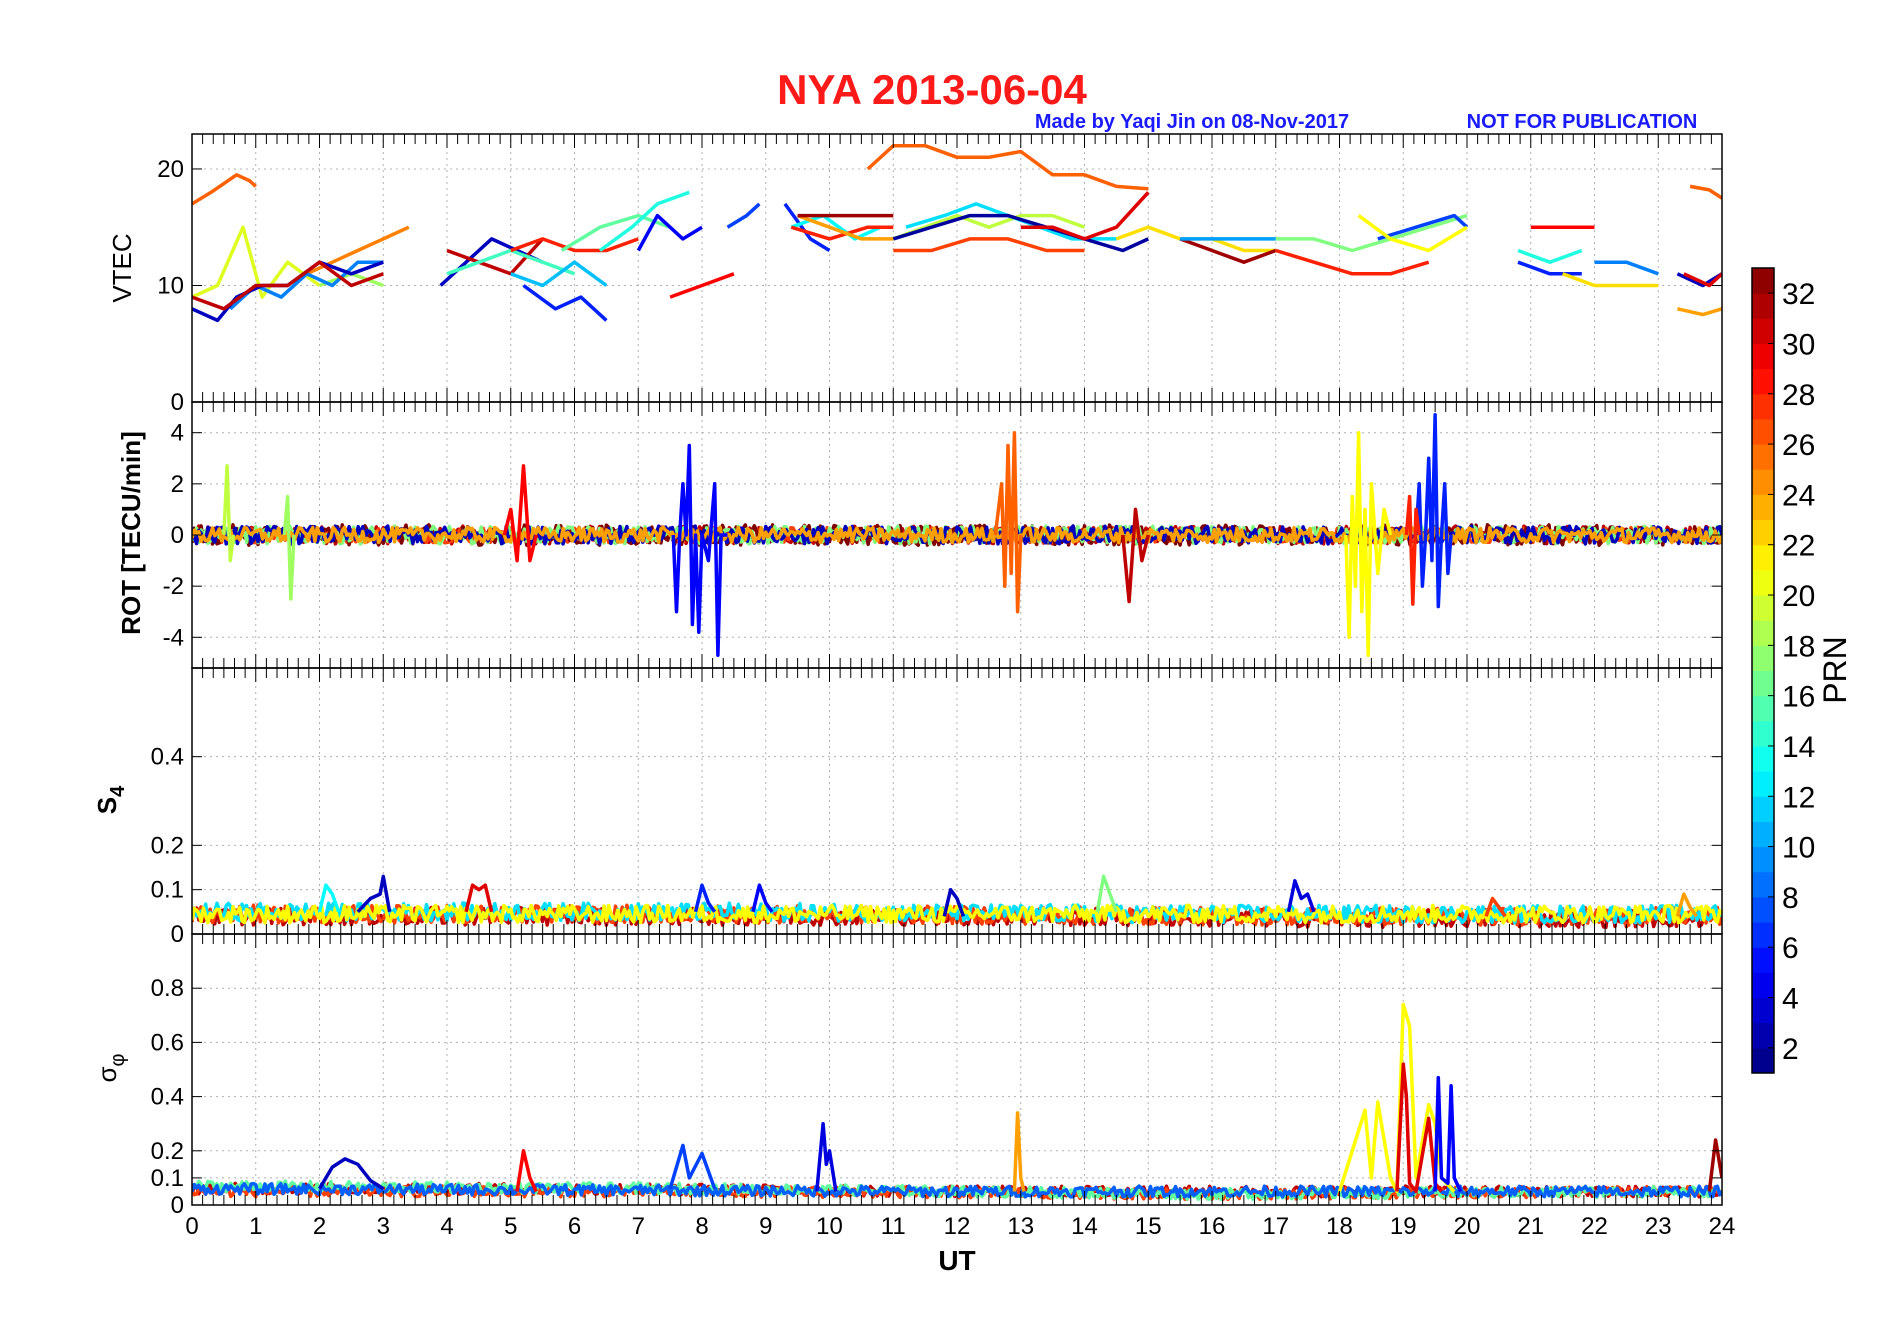 This screenshot has height=1330, width=1904. I want to click on x-tick-label: 18, so click(1339, 1226).